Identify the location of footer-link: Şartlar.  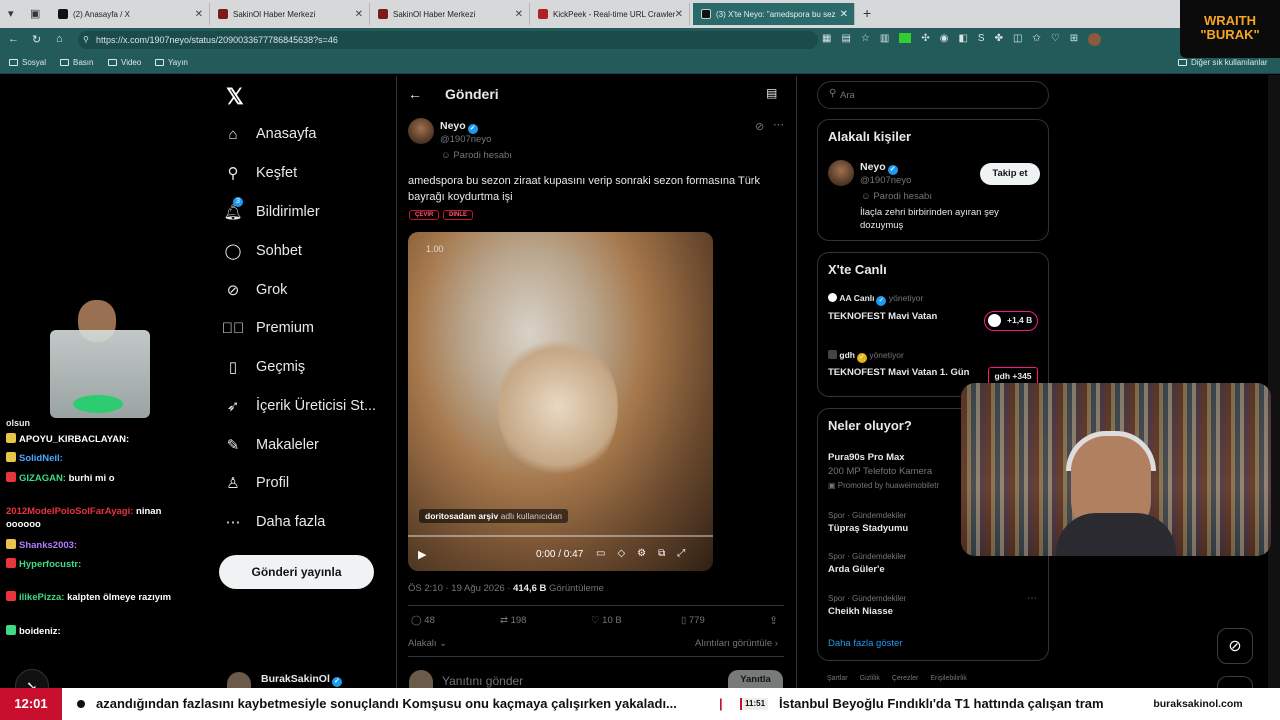
(837, 678).